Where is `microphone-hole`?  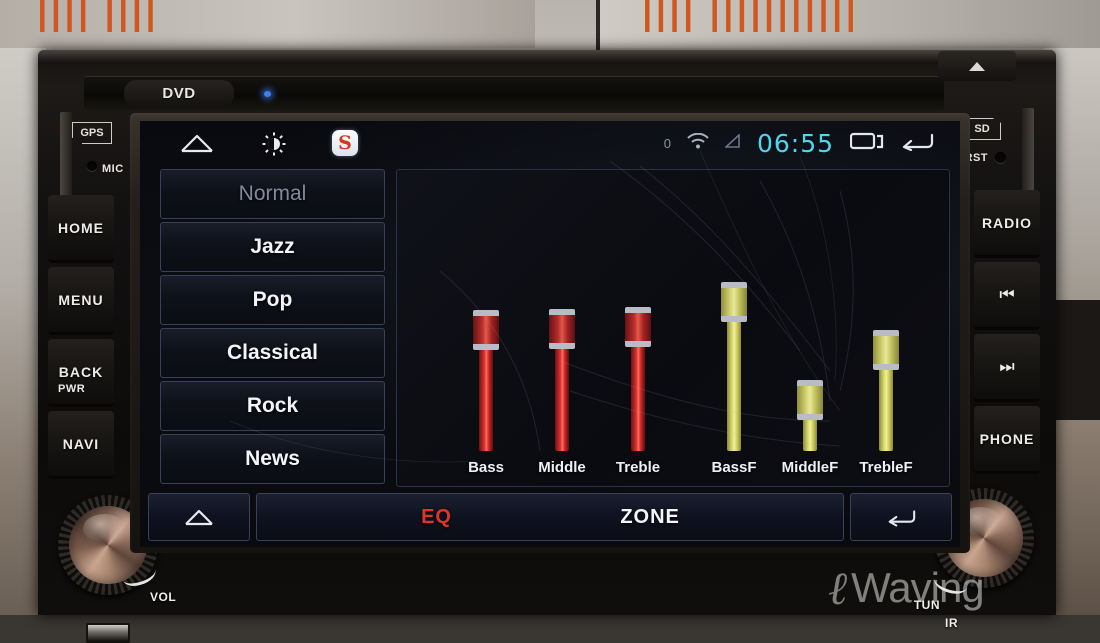 microphone-hole is located at coordinates (92, 166).